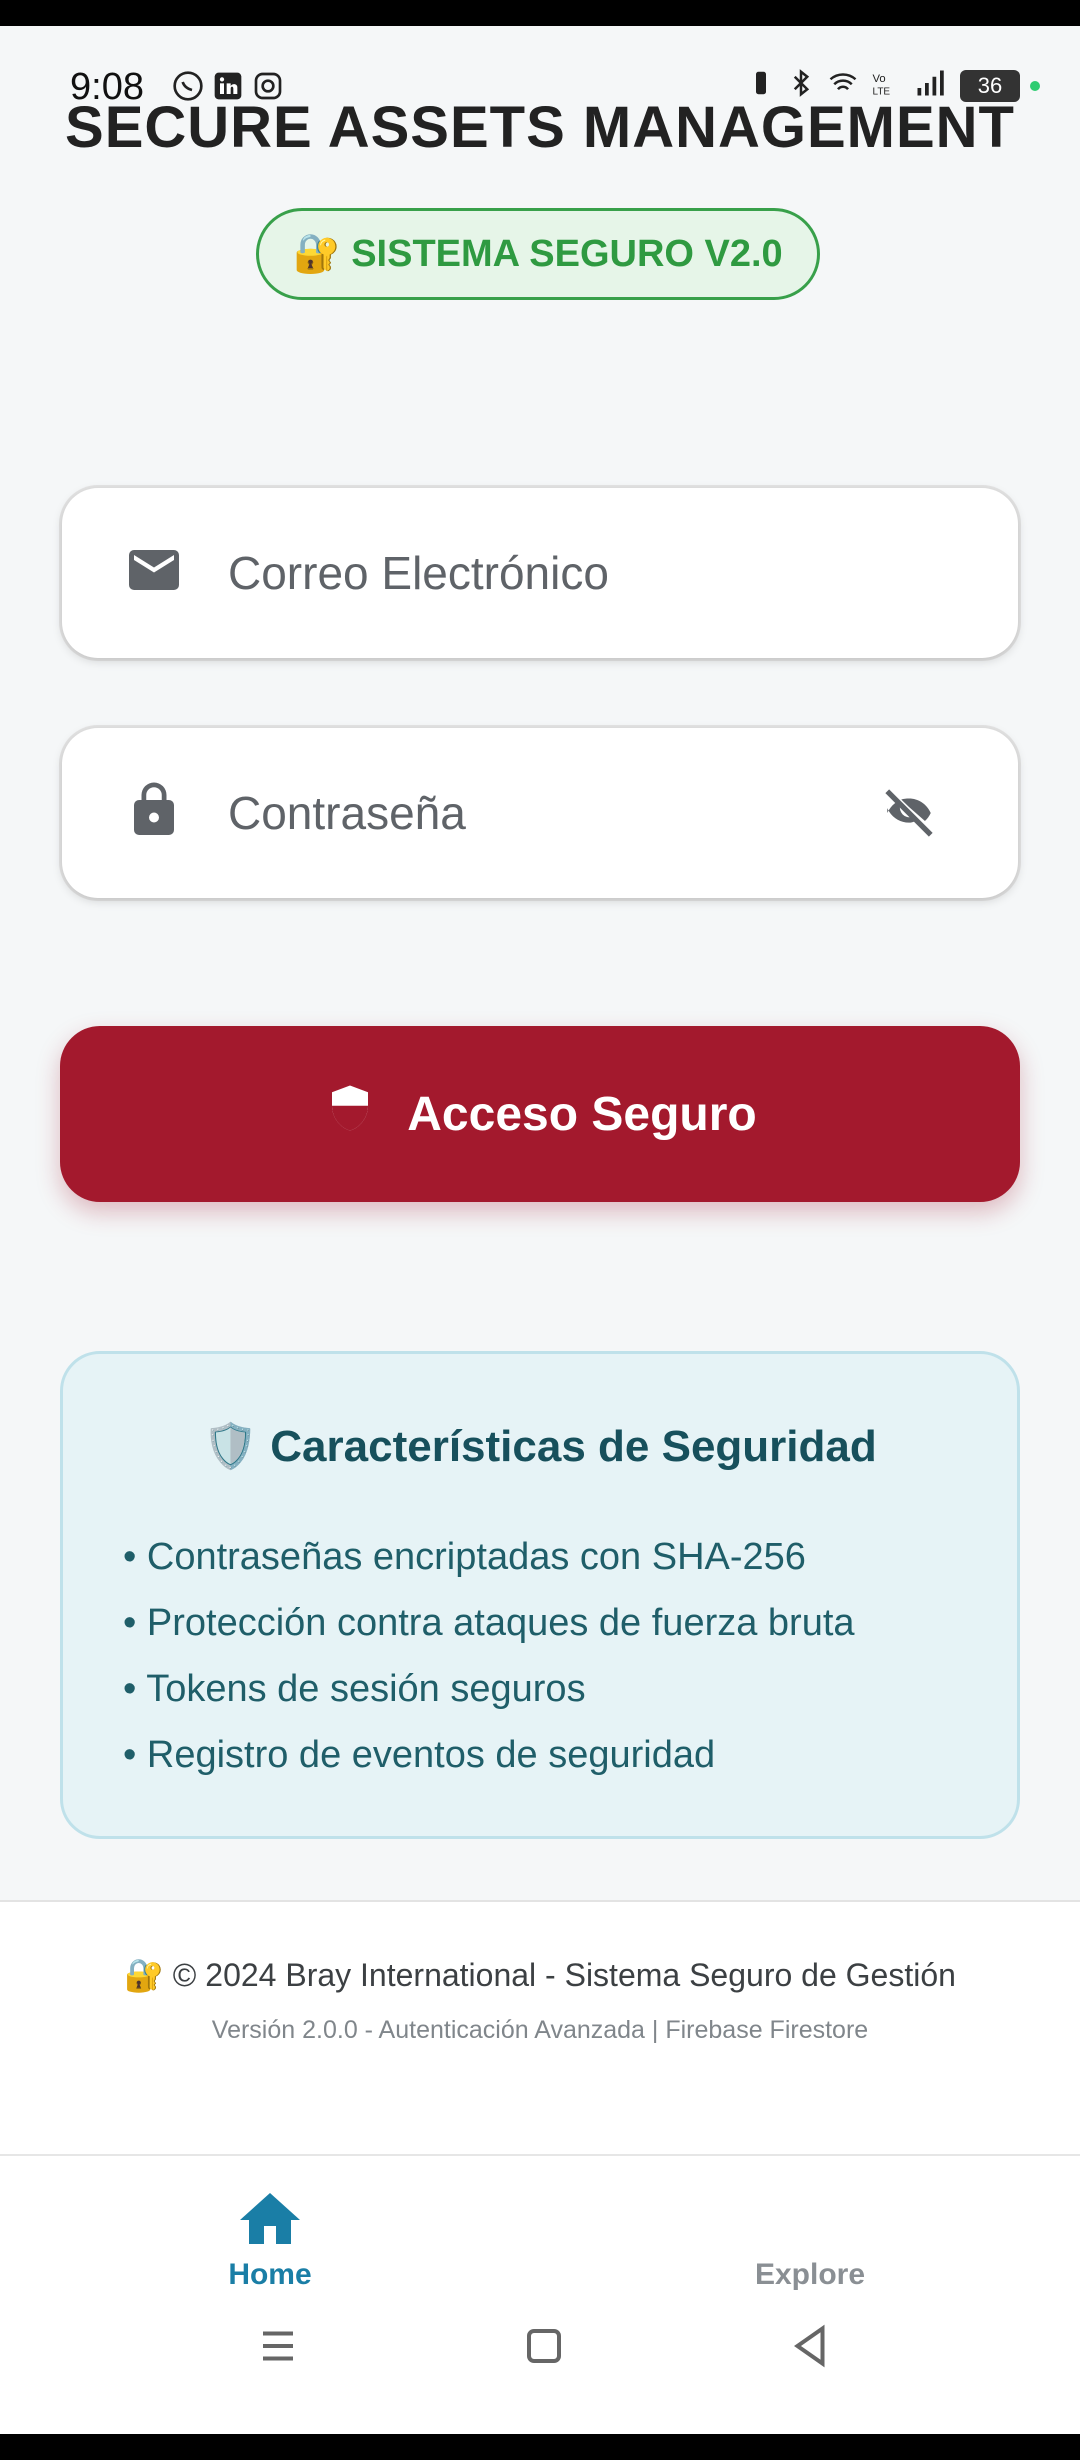  What do you see at coordinates (278, 2346) in the screenshot?
I see `recents-icon` at bounding box center [278, 2346].